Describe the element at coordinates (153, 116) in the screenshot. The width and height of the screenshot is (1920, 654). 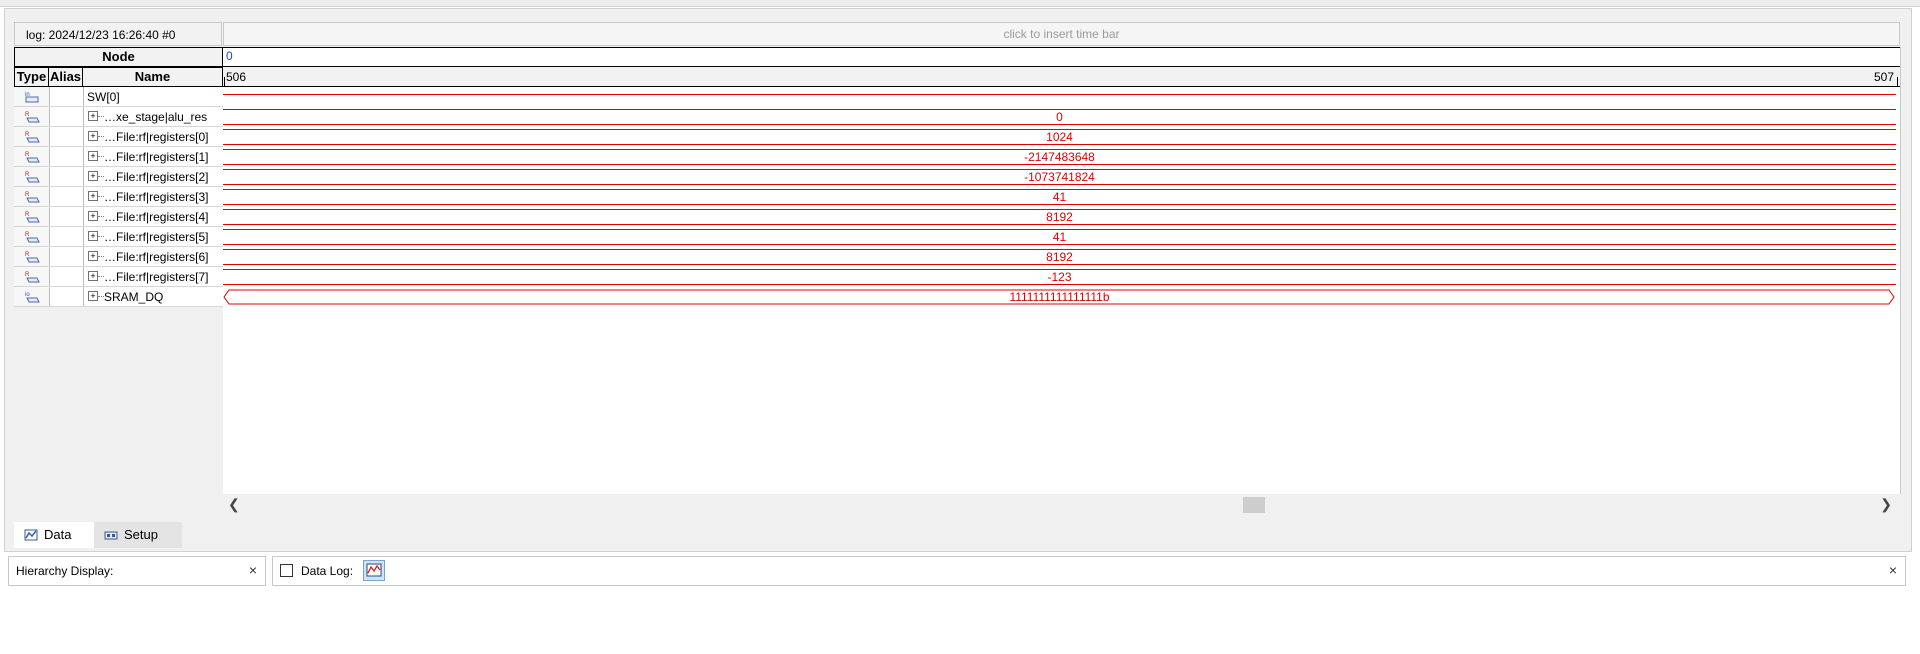
I see `node-name-cell: + …xe_stage|alu_res` at that location.